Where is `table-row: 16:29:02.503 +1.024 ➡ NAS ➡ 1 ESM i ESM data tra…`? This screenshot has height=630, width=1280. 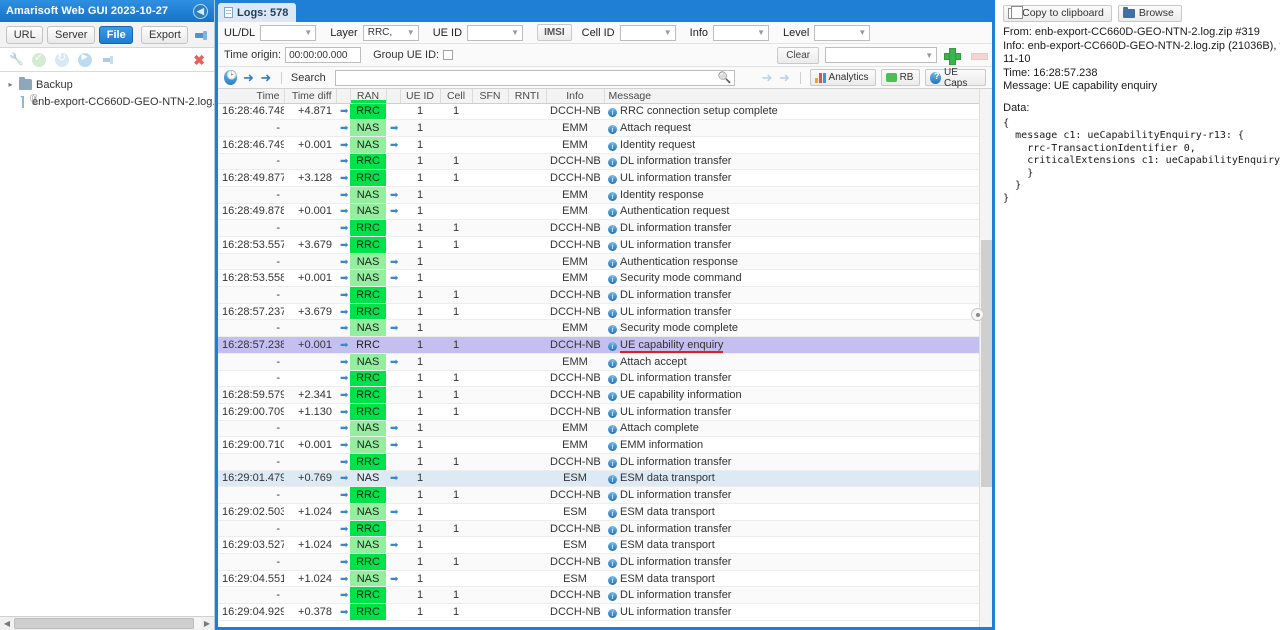 table-row: 16:29:02.503 +1.024 ➡ NAS ➡ 1 ESM i ESM data tra… is located at coordinates (605, 512).